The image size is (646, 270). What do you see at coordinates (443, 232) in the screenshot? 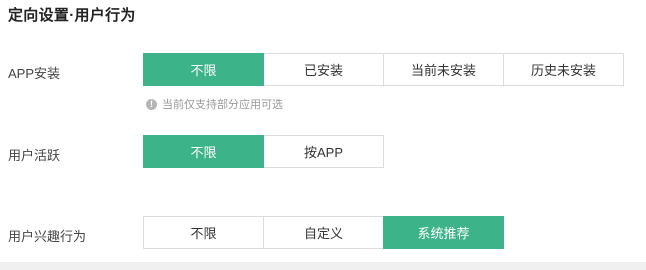
I see `user-interest-option-system-recommend: 系统推荐` at bounding box center [443, 232].